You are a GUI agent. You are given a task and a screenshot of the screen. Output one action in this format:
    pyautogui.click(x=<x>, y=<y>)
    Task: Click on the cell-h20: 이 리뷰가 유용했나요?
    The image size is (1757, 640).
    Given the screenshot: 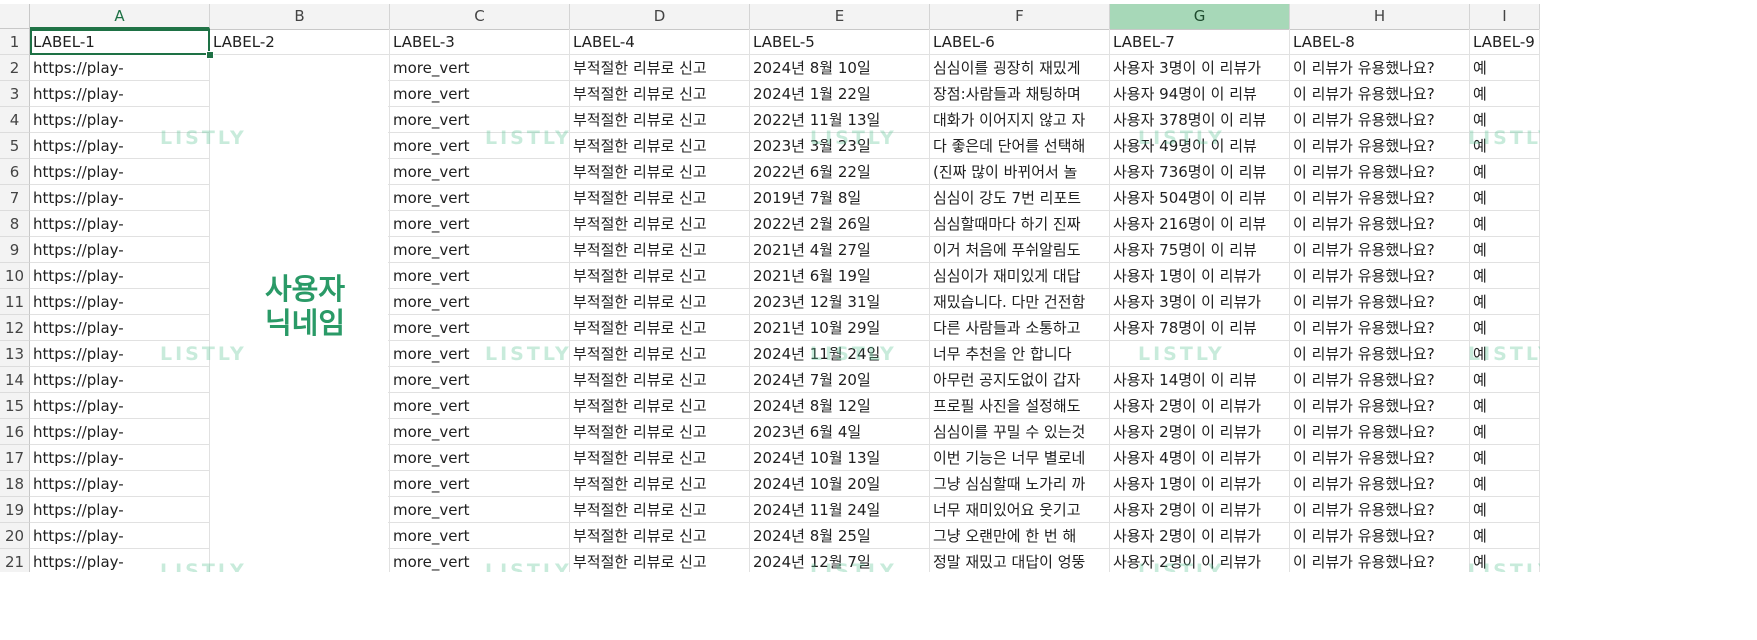 What is the action you would take?
    pyautogui.click(x=1380, y=536)
    